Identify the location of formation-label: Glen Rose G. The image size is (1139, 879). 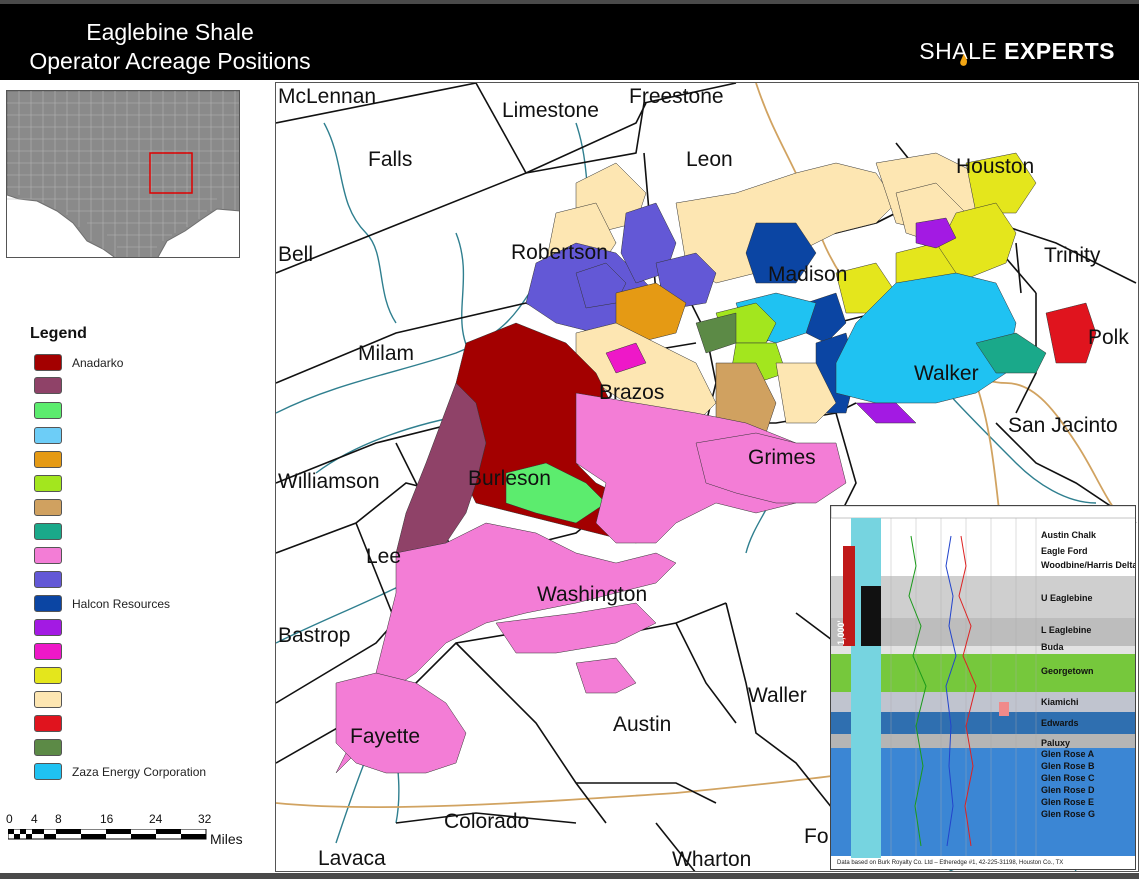
(1068, 814).